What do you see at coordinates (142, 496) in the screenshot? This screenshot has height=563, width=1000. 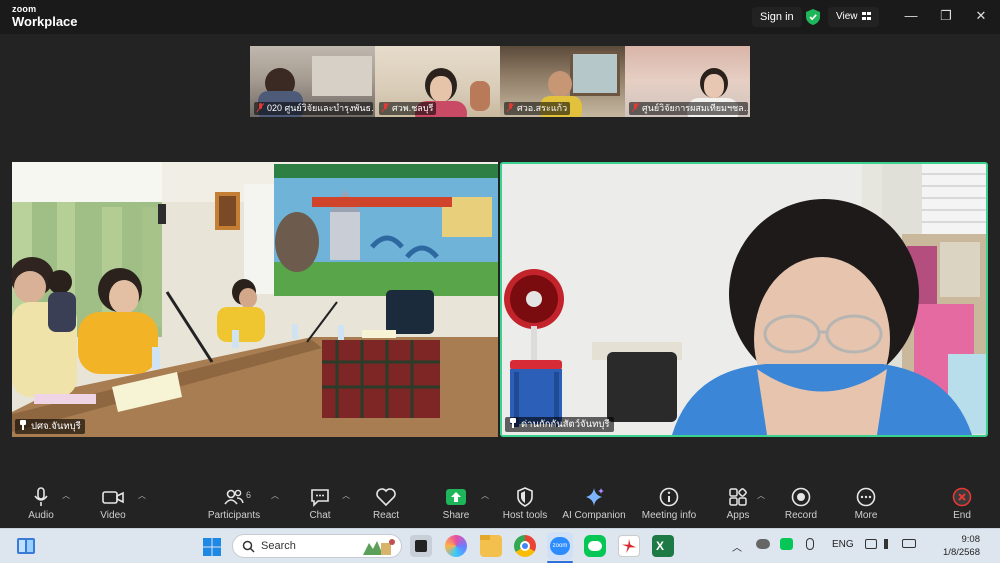 I see `video-options-chevron-icon: ︿` at bounding box center [142, 496].